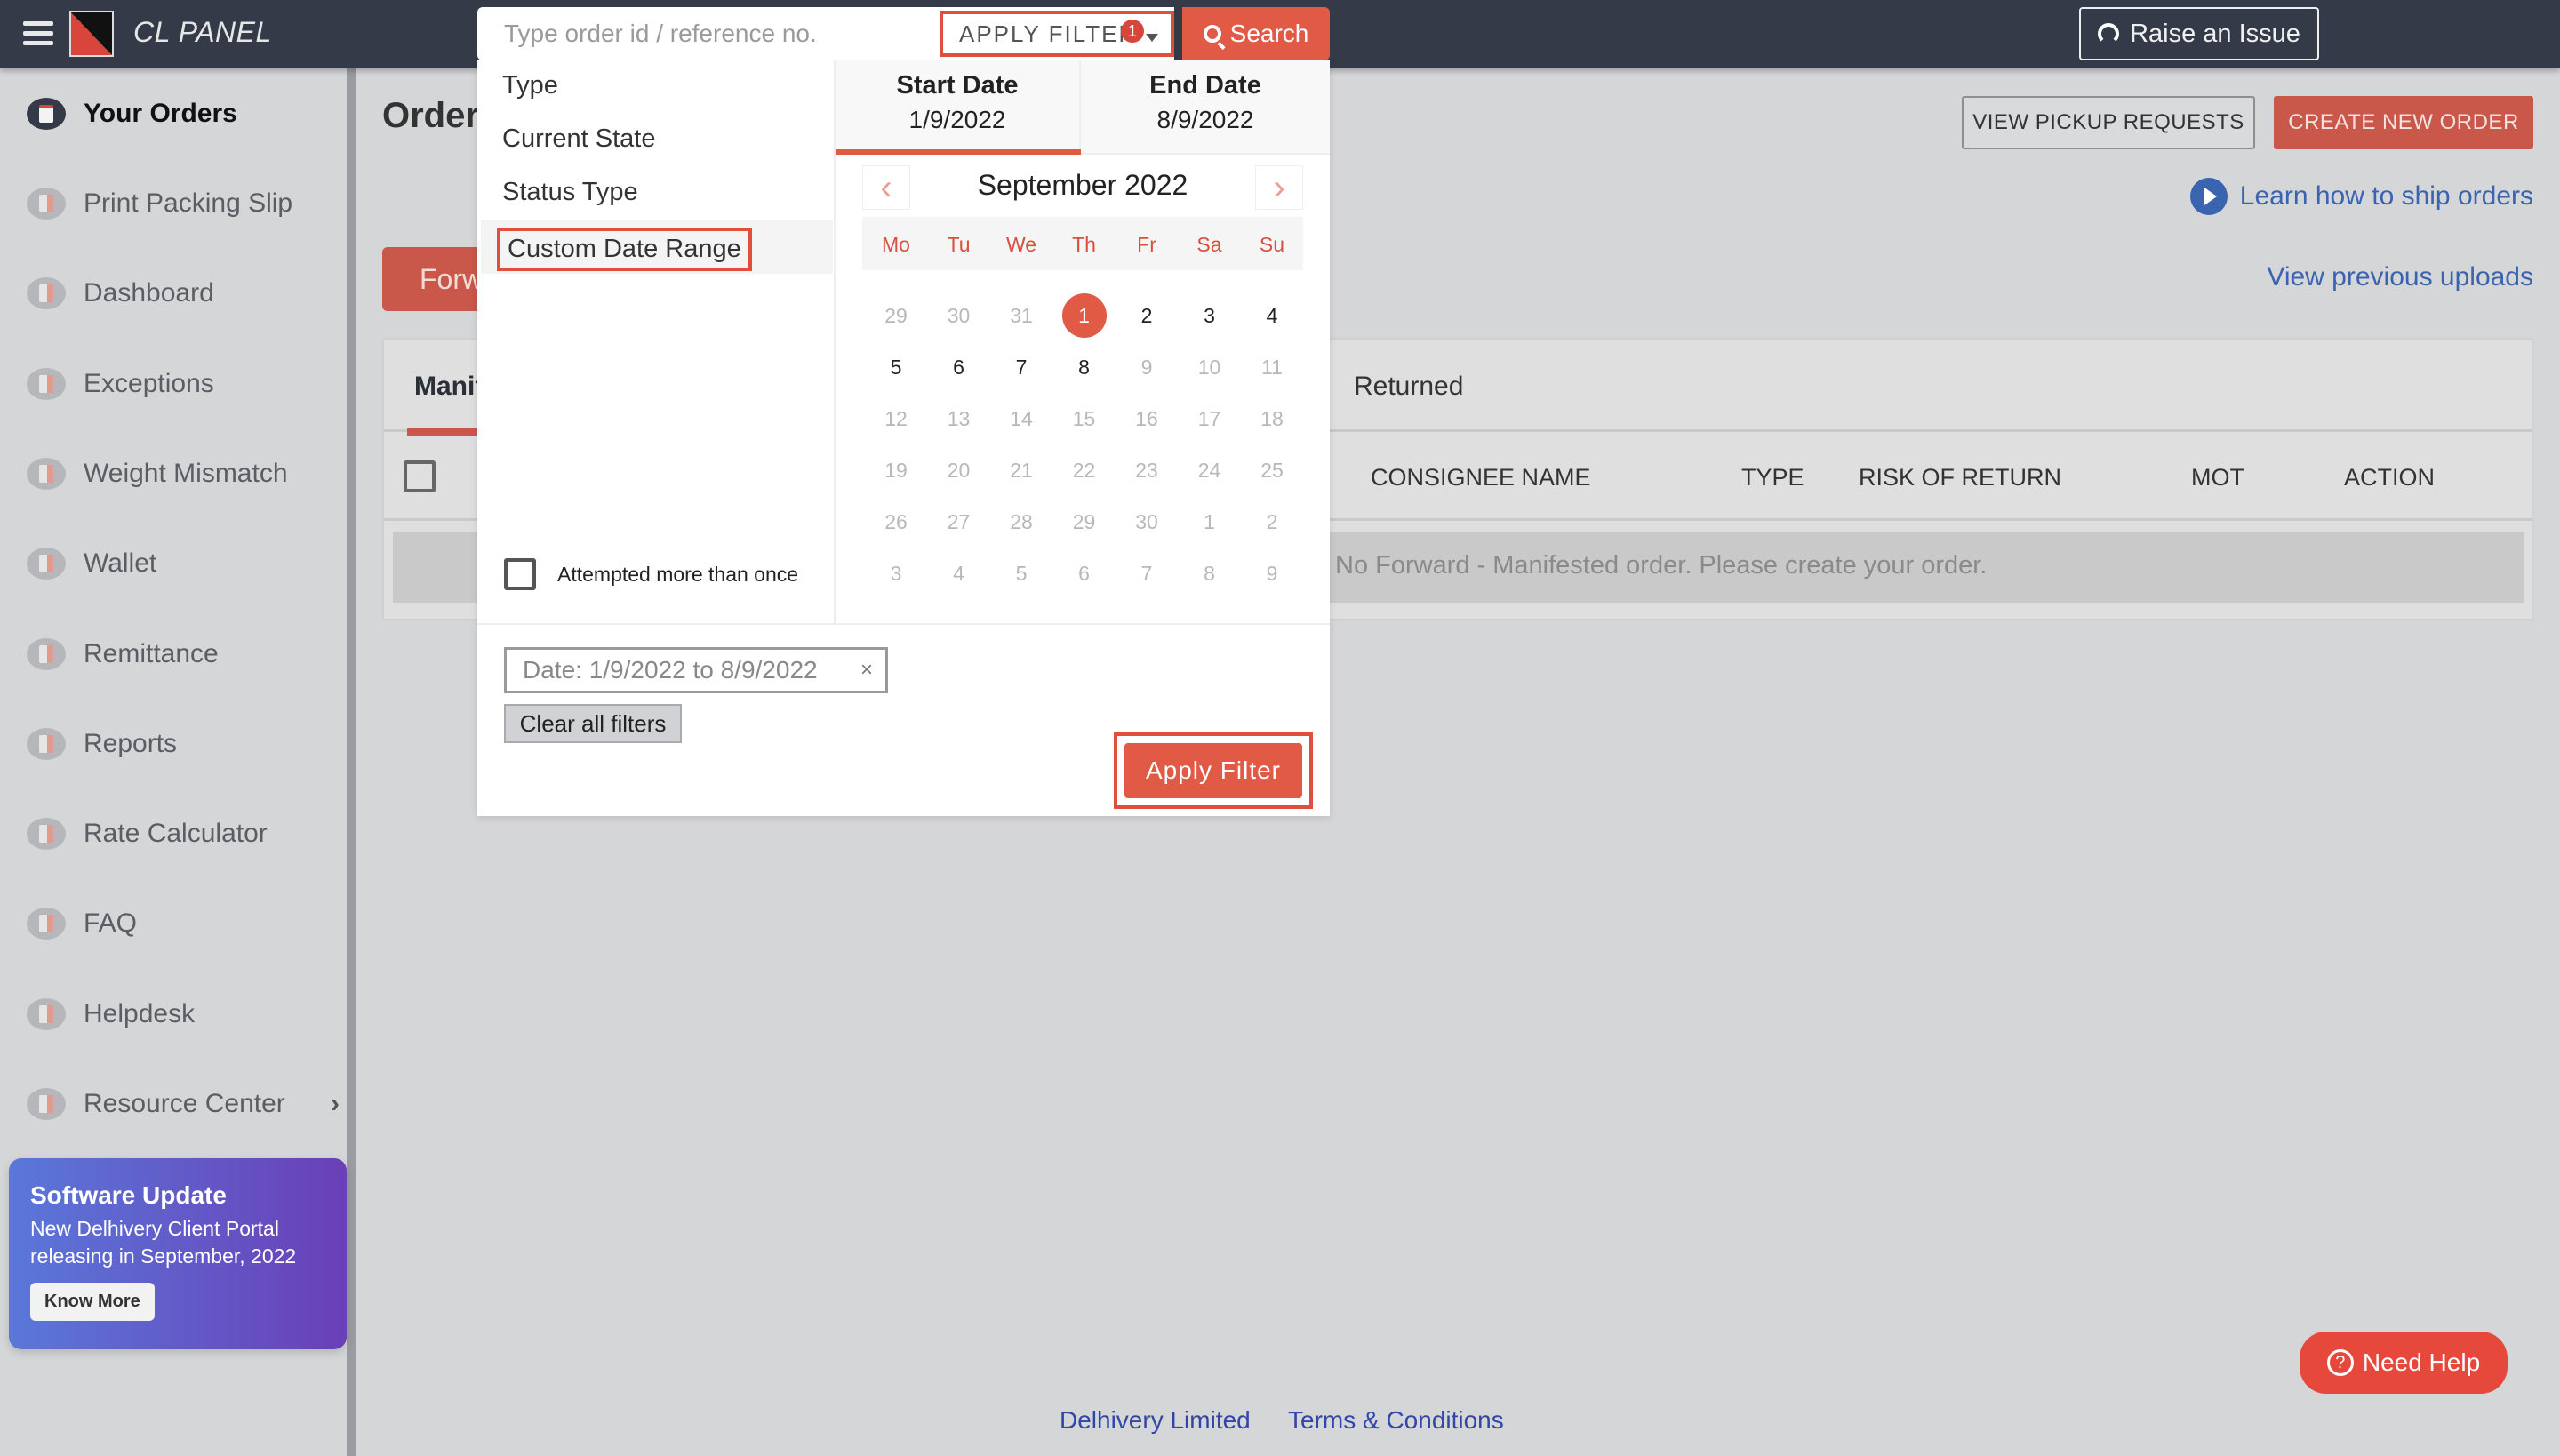 Image resolution: width=2560 pixels, height=1456 pixels. I want to click on clear-all-filters-button: Clear all filters, so click(593, 723).